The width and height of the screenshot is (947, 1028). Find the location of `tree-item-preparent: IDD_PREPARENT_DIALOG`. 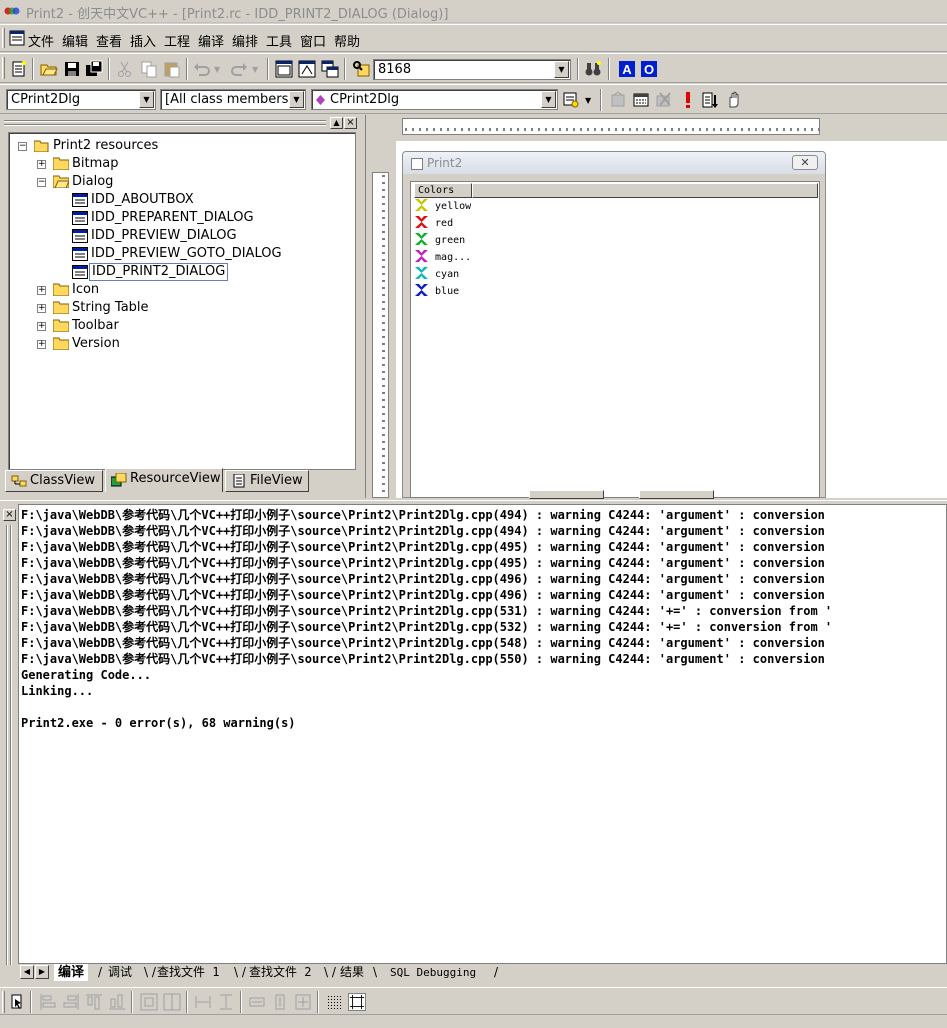

tree-item-preparent: IDD_PREPARENT_DIALOG is located at coordinates (172, 218).